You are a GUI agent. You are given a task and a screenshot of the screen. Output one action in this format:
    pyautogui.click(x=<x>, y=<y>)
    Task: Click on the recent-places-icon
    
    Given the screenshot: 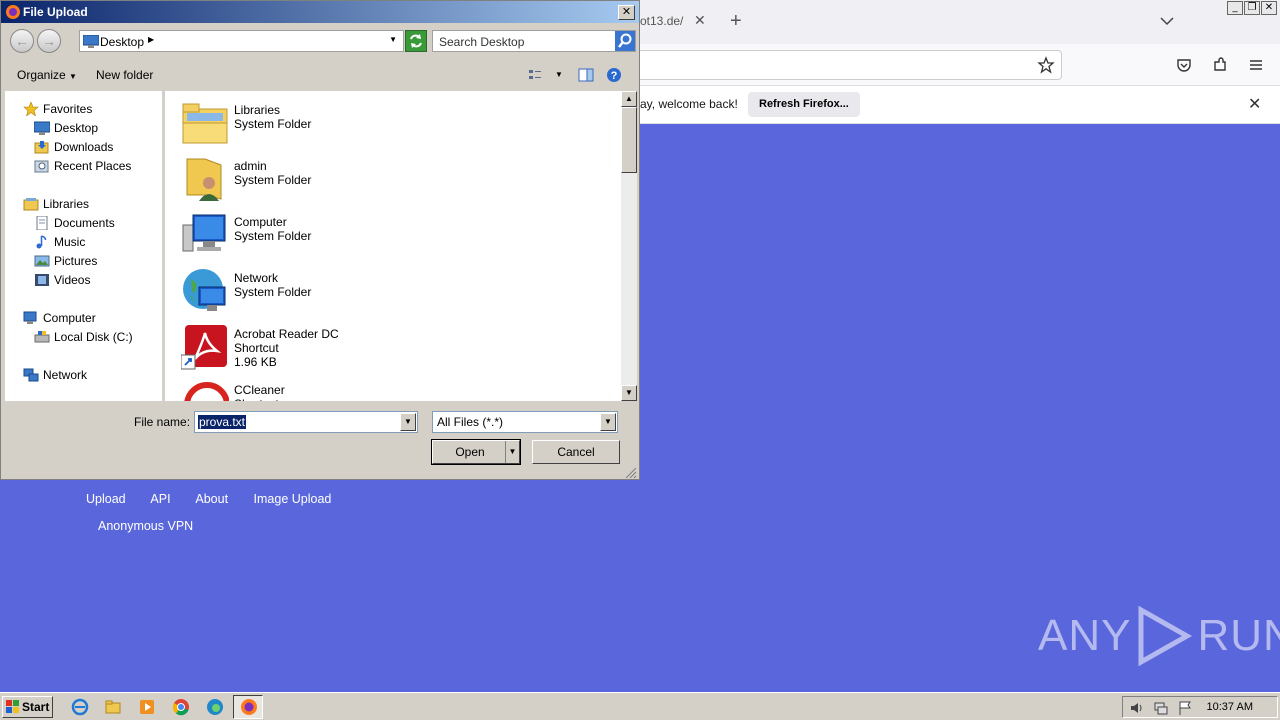 What is the action you would take?
    pyautogui.click(x=41, y=166)
    